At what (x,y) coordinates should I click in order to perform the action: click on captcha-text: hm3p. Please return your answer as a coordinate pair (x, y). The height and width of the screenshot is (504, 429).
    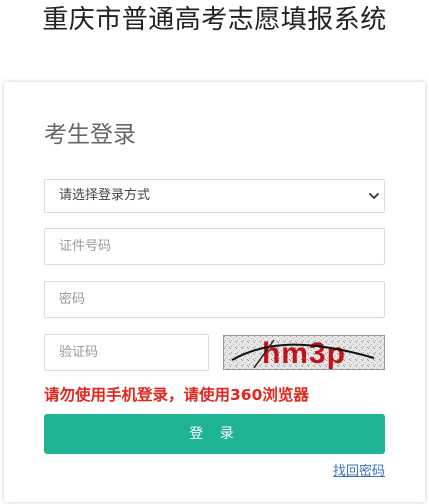
    Looking at the image, I should click on (304, 353).